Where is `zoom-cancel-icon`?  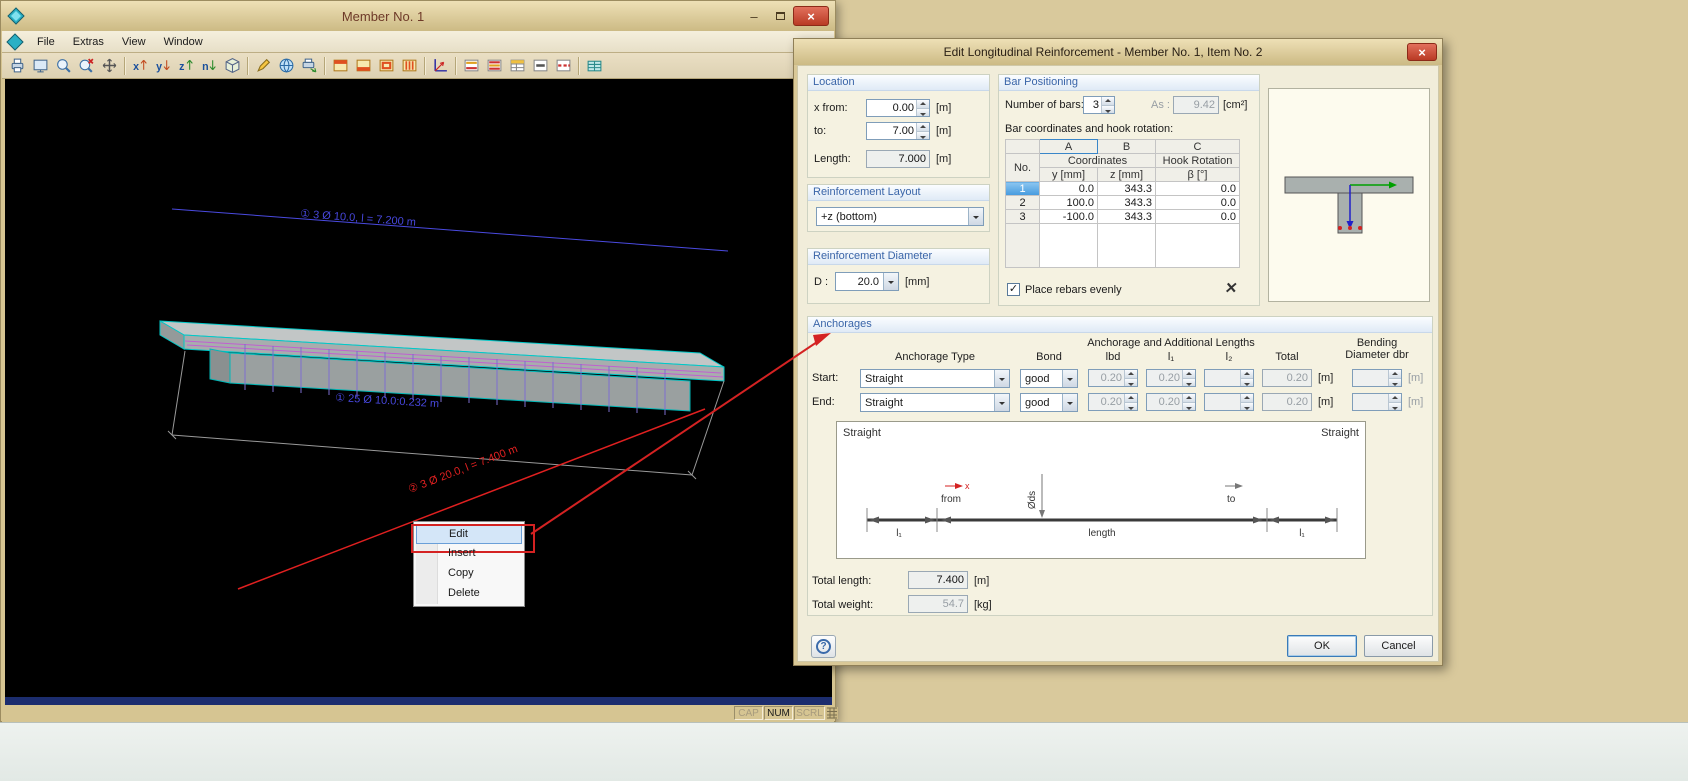
zoom-cancel-icon is located at coordinates (86, 66).